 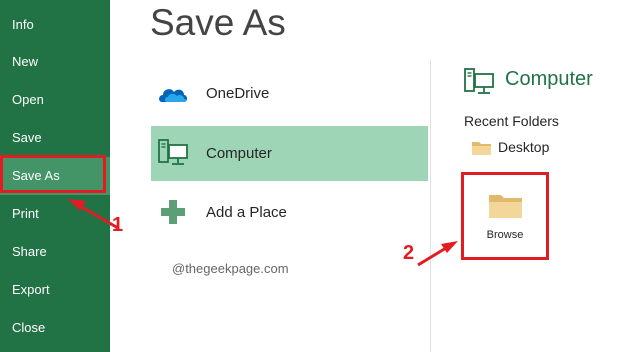 What do you see at coordinates (505, 235) in the screenshot?
I see `browse-label: Browse` at bounding box center [505, 235].